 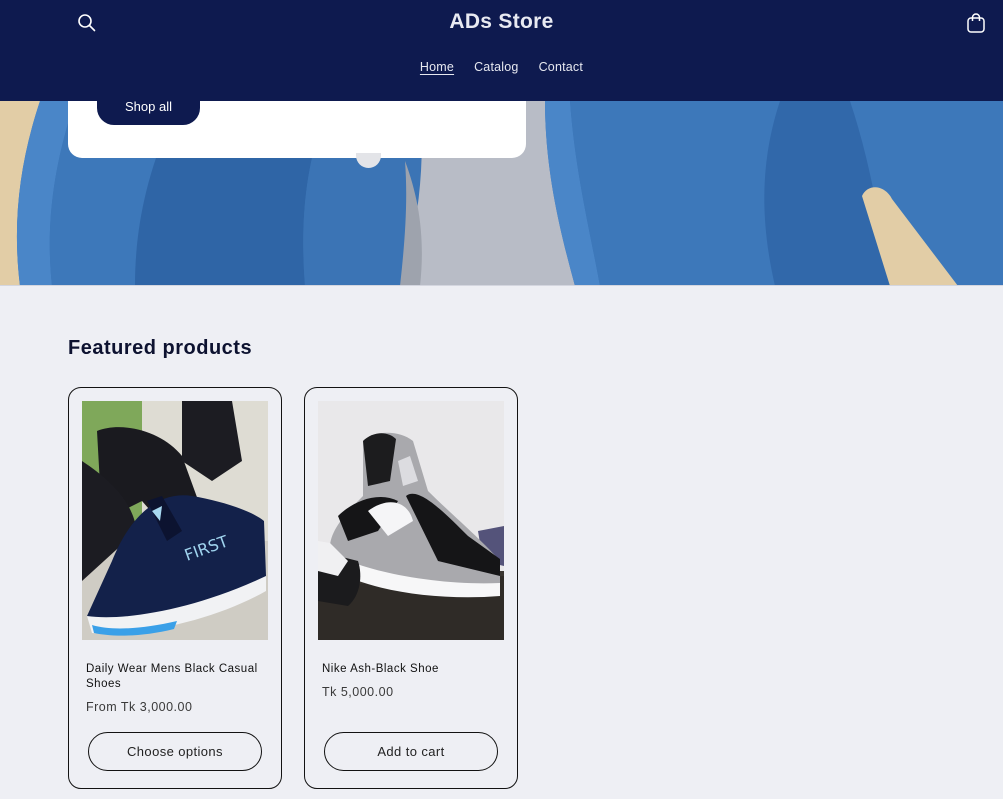 What do you see at coordinates (561, 67) in the screenshot?
I see `nav-contact: Contact` at bounding box center [561, 67].